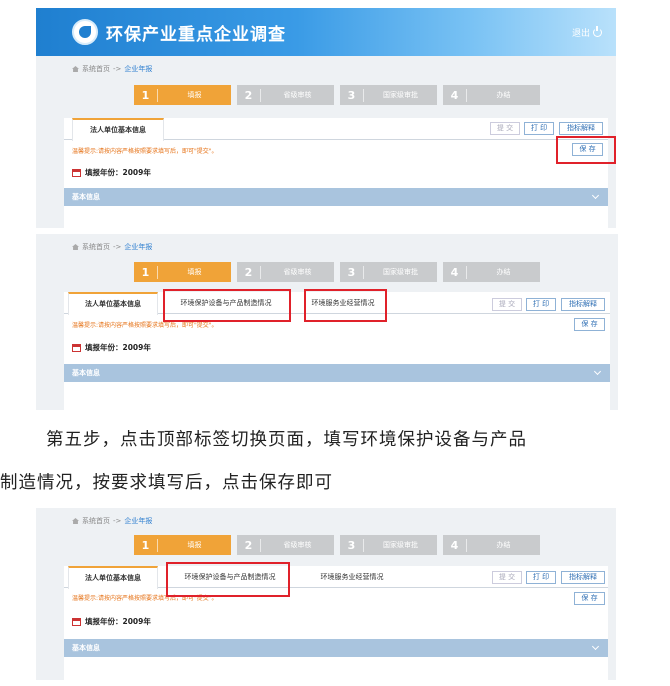 The image size is (670, 686). Describe the element at coordinates (196, 35) in the screenshot. I see `site-title: 环保产业重点企业调查` at that location.